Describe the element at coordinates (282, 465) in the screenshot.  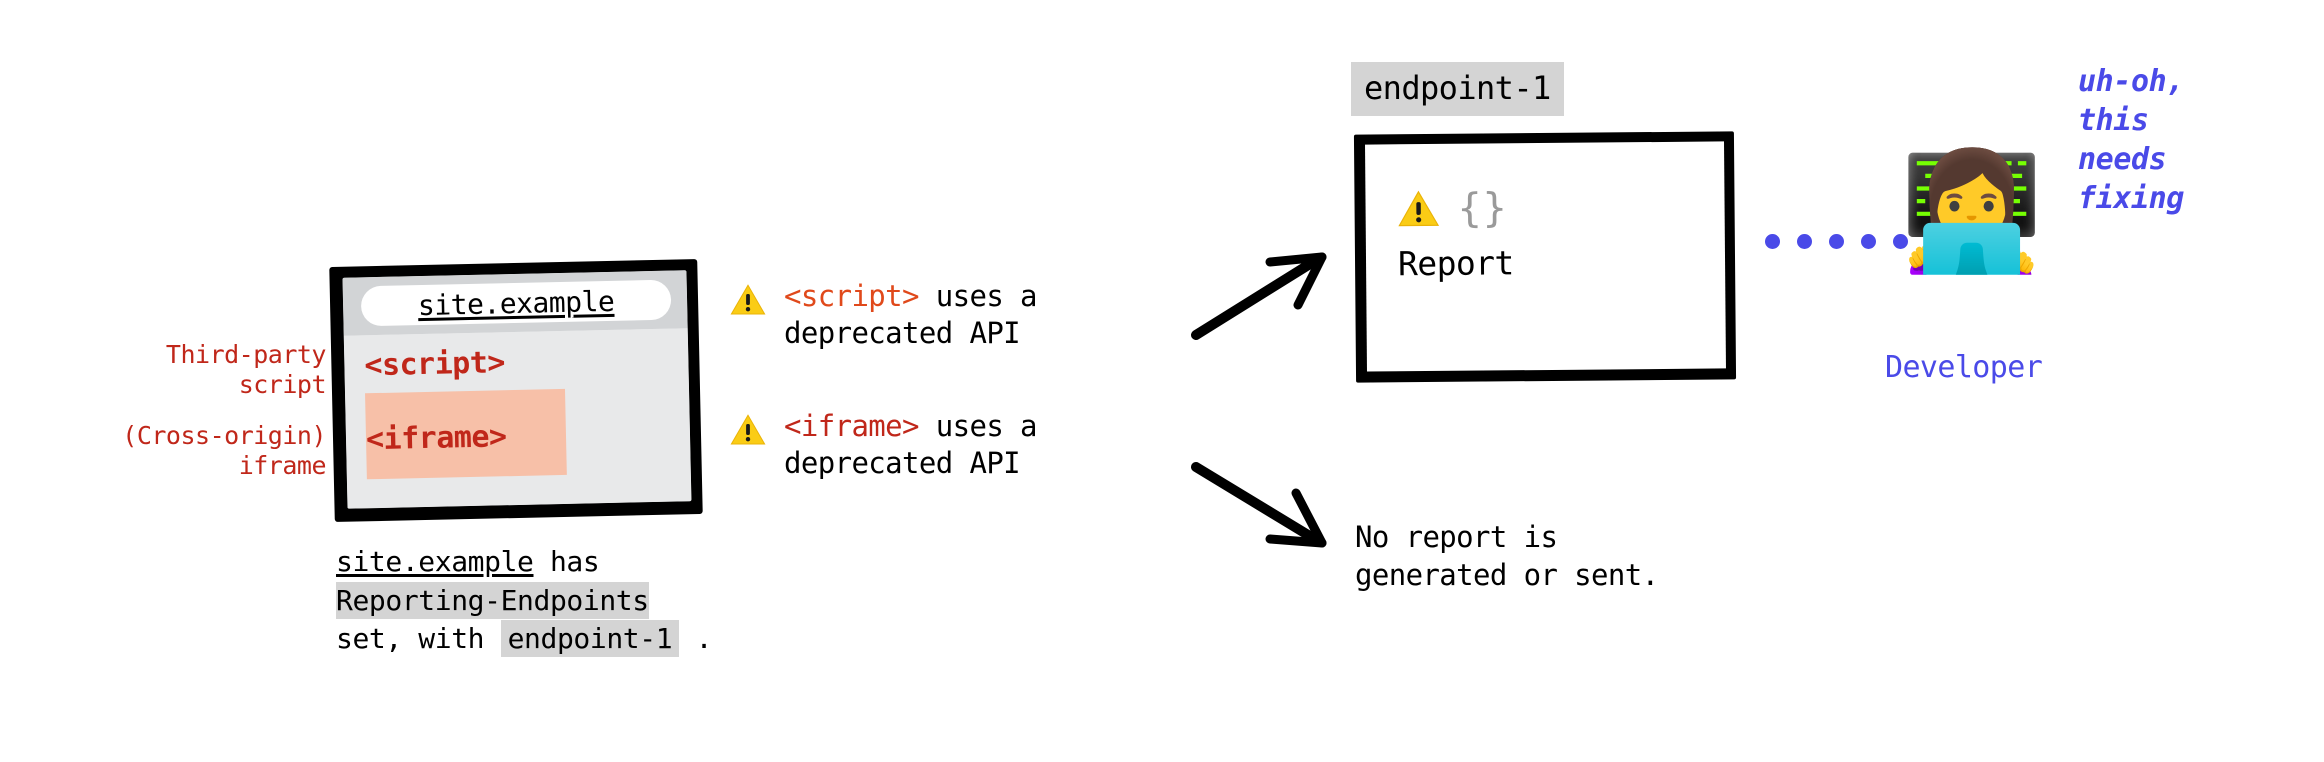
I see `annotation-line: iframe` at that location.